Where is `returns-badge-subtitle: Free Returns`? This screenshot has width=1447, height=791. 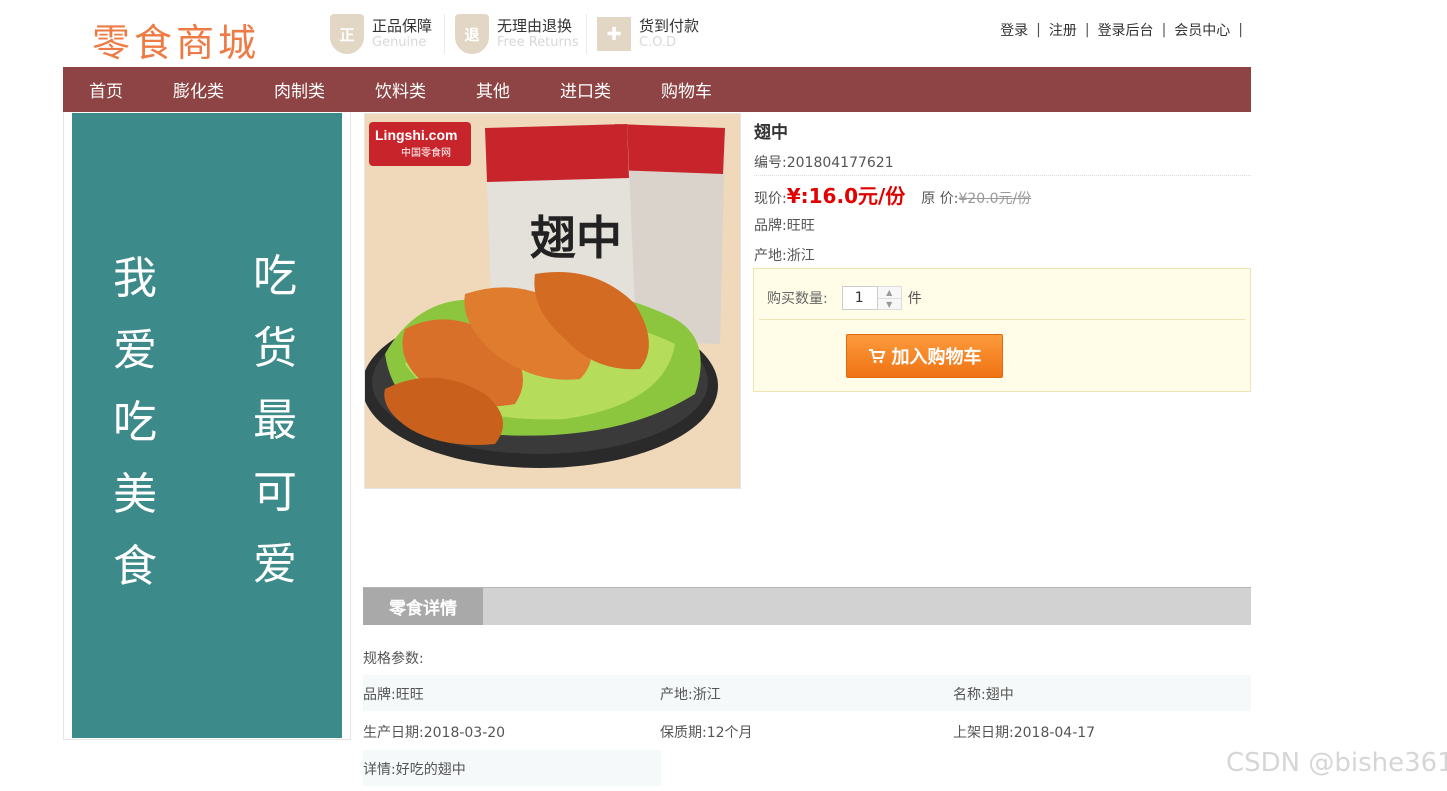
returns-badge-subtitle: Free Returns is located at coordinates (538, 42).